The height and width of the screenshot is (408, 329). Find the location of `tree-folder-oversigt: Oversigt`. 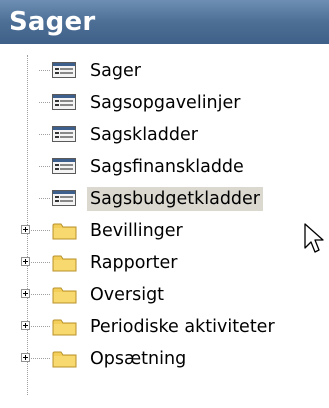

tree-folder-oversigt: Oversigt is located at coordinates (164, 295).